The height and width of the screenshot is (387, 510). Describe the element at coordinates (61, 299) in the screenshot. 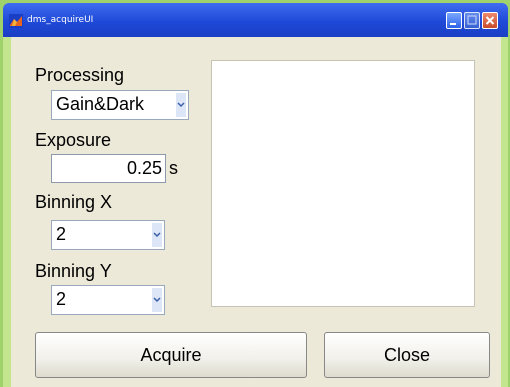

I see `binning-y-select-value: 2` at that location.